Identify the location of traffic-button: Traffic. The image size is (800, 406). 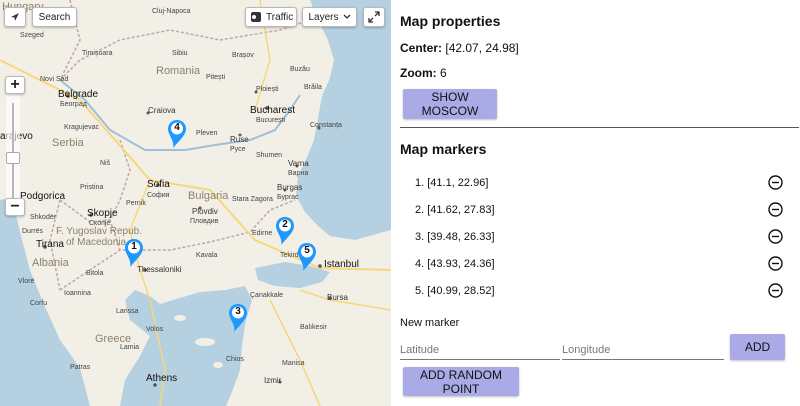
(271, 17).